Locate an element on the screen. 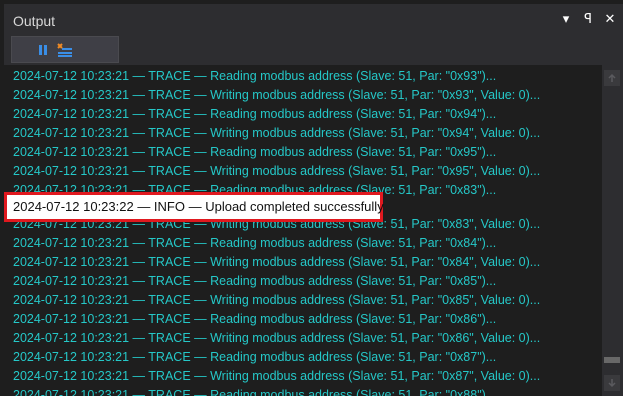 This screenshot has width=623, height=403. output-toolbar is located at coordinates (313, 49).